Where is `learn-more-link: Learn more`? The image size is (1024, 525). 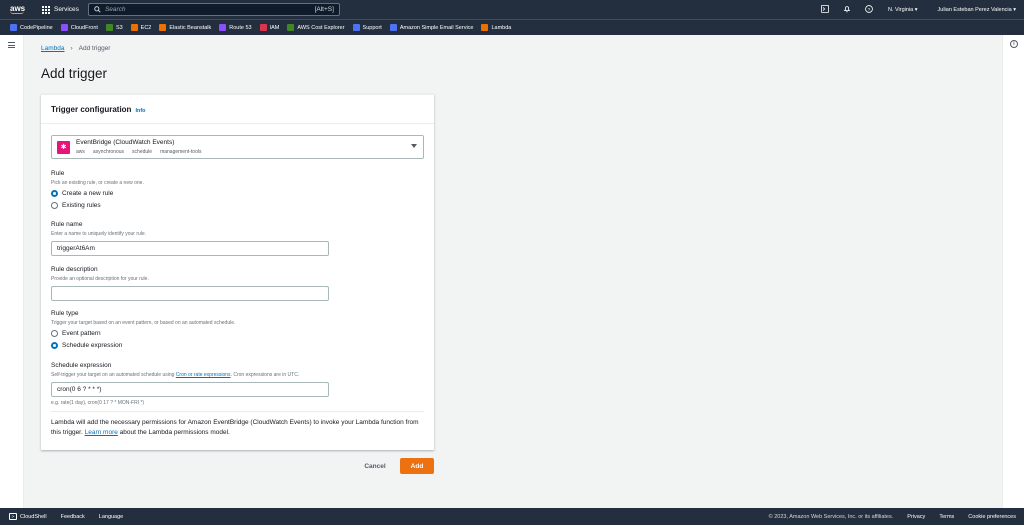 learn-more-link: Learn more is located at coordinates (101, 432).